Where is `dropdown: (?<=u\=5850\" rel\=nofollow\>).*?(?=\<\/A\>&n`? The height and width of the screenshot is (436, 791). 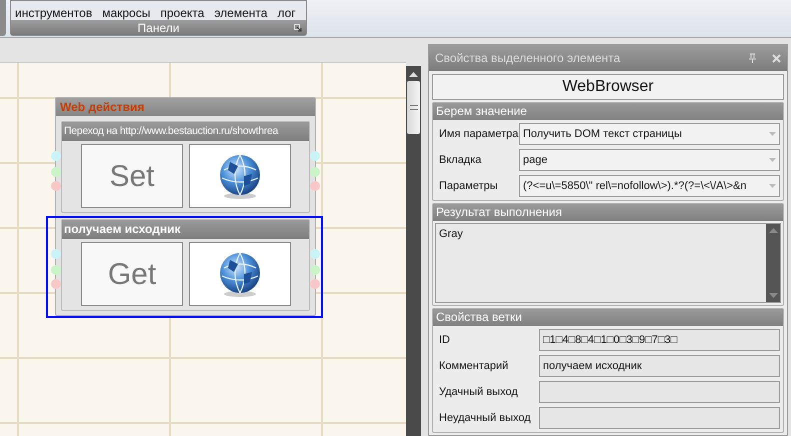 dropdown: (?<=u\=5850\" rel\=nofollow\>).*?(?=\<\/A\>&n is located at coordinates (649, 186).